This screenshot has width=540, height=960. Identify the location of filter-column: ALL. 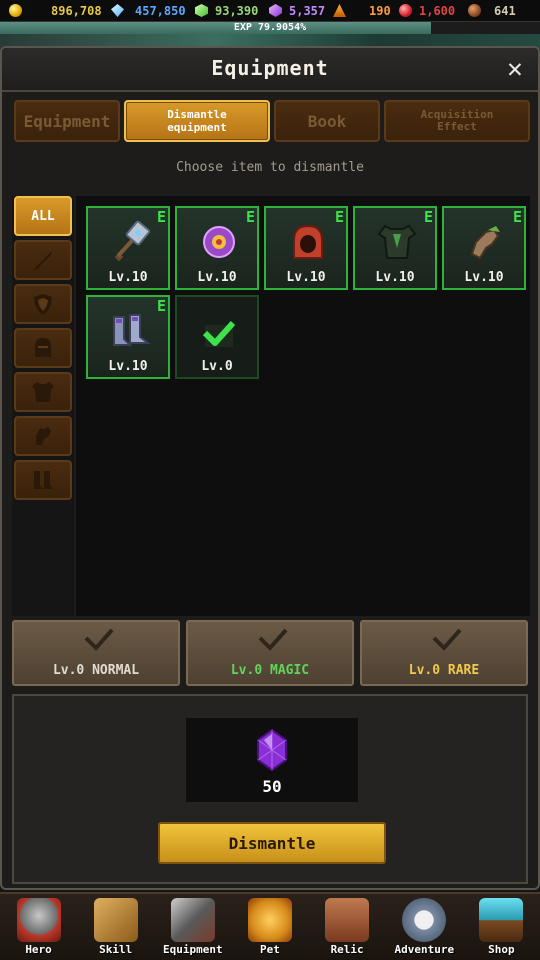
(43, 406).